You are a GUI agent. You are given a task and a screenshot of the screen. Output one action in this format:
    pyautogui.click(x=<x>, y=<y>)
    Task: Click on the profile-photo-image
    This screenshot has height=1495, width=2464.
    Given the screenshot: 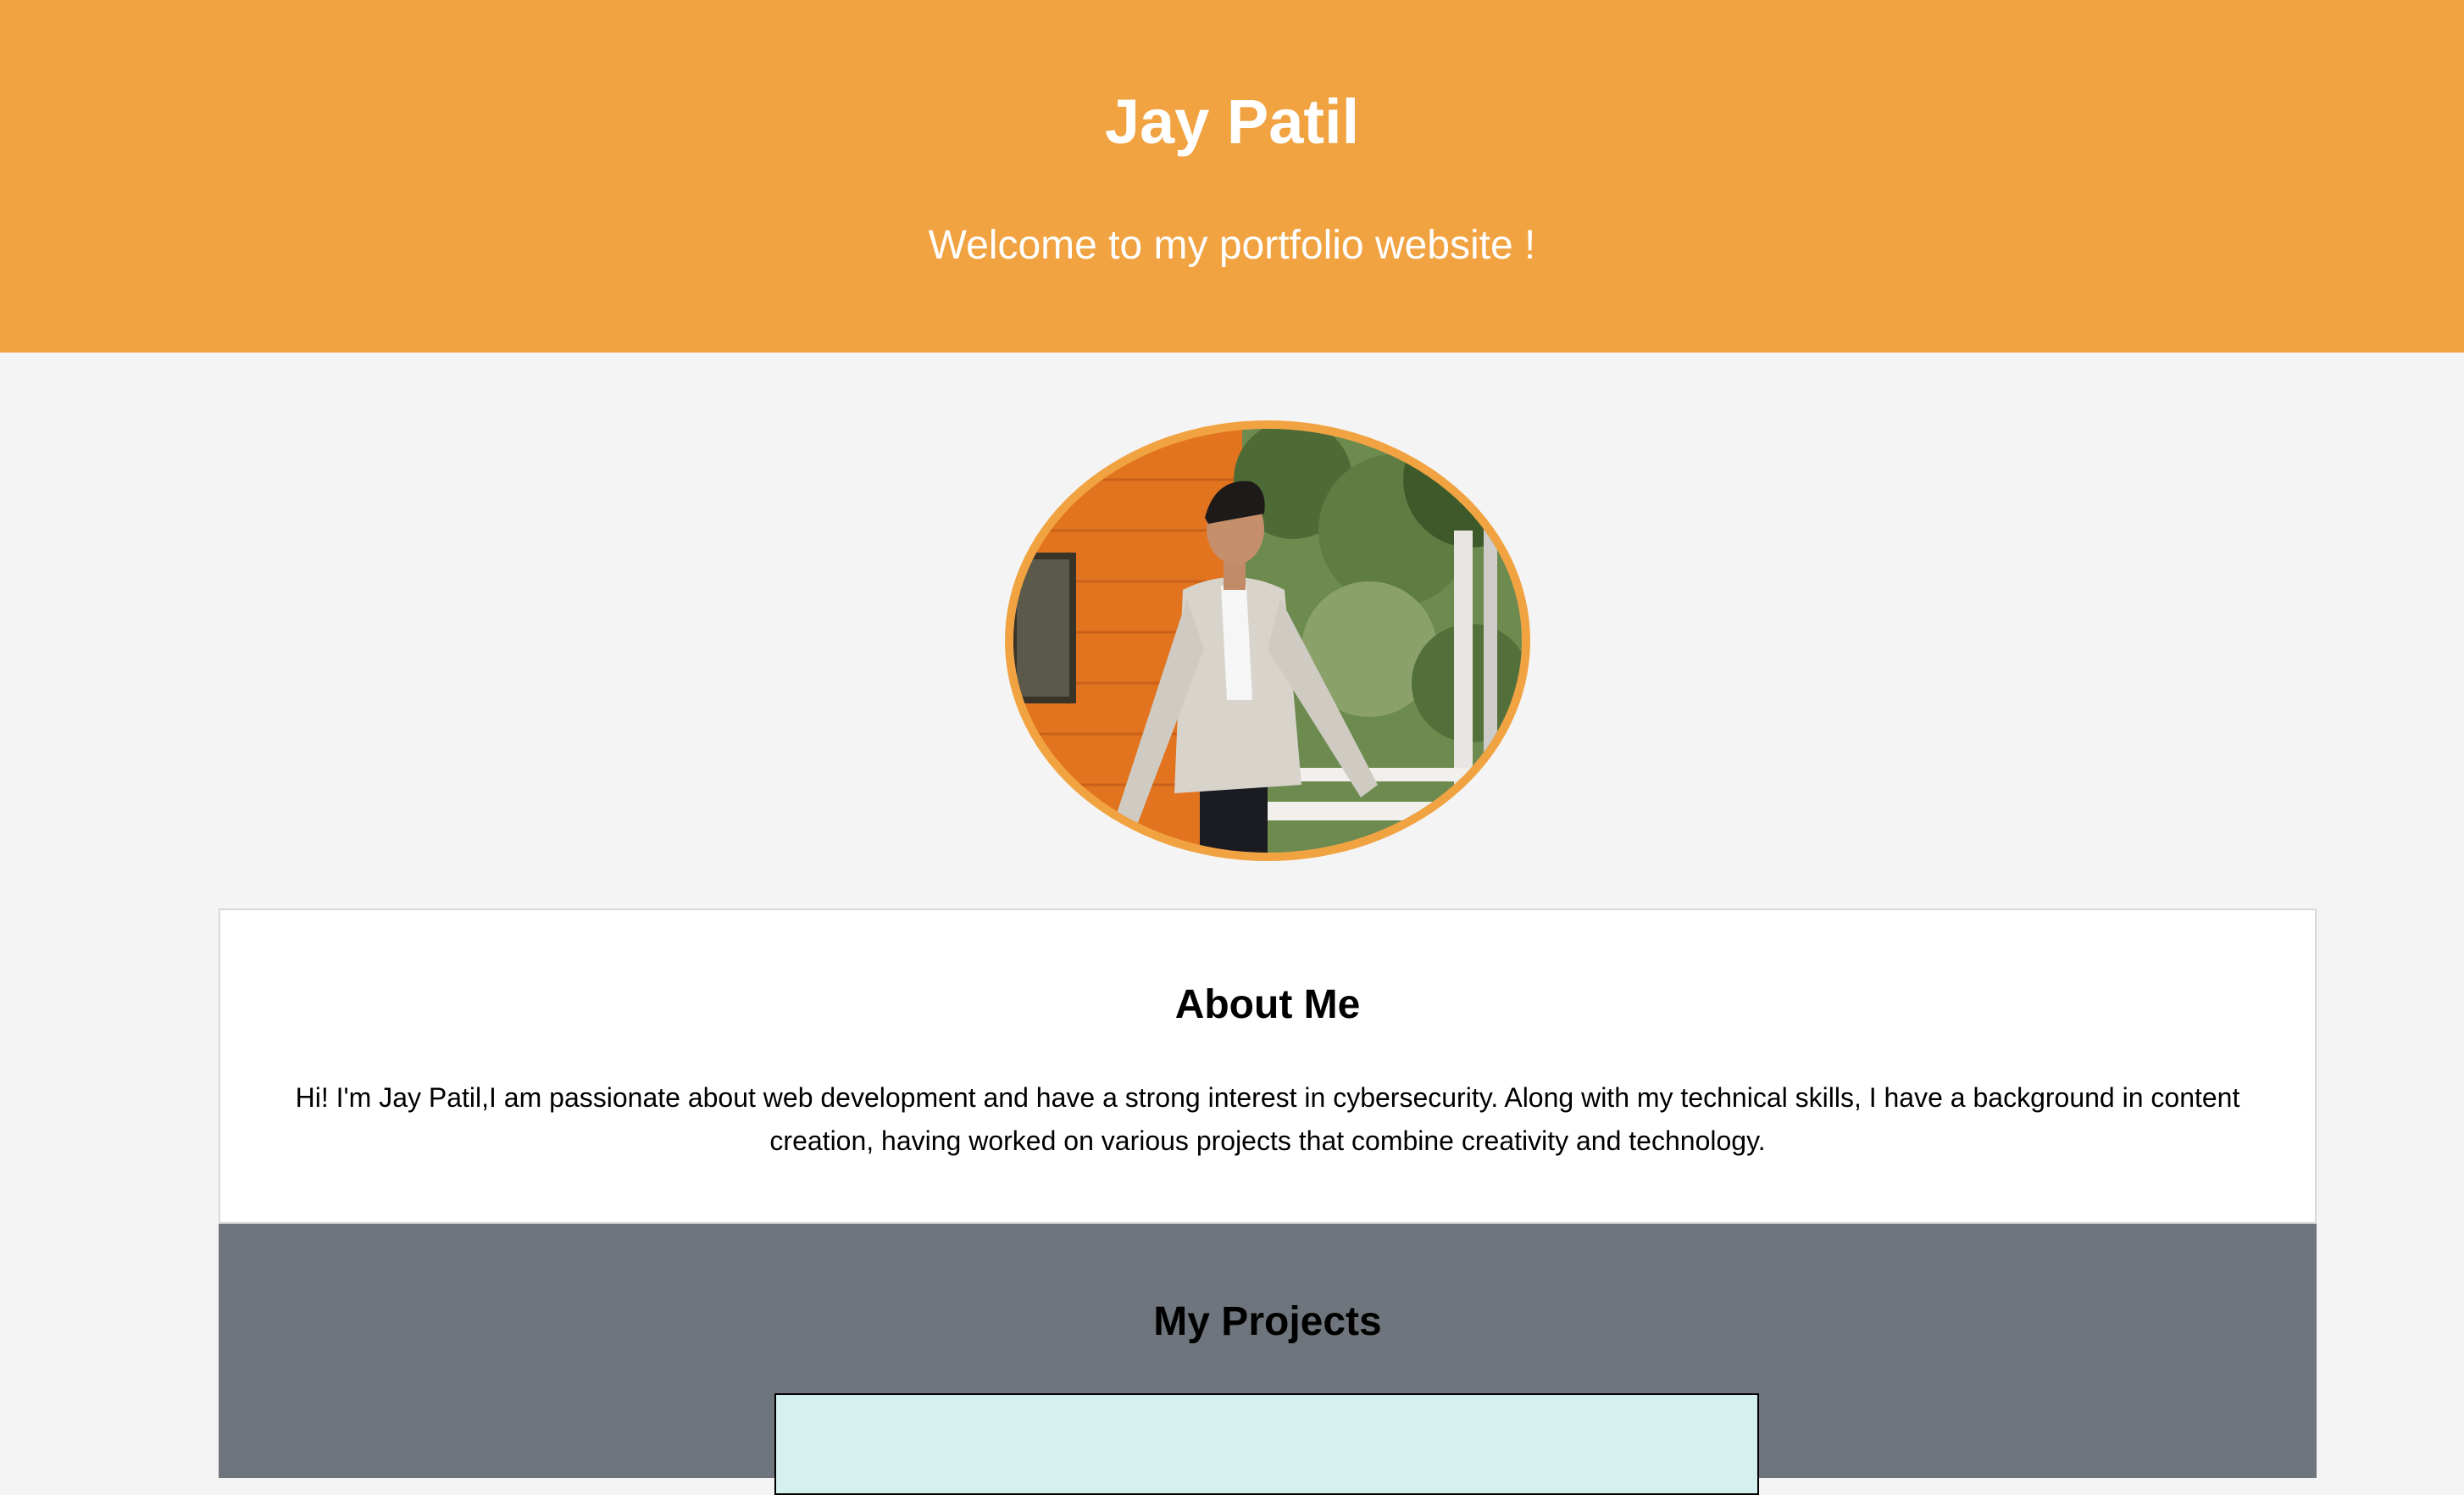 What is the action you would take?
    pyautogui.click(x=1267, y=641)
    